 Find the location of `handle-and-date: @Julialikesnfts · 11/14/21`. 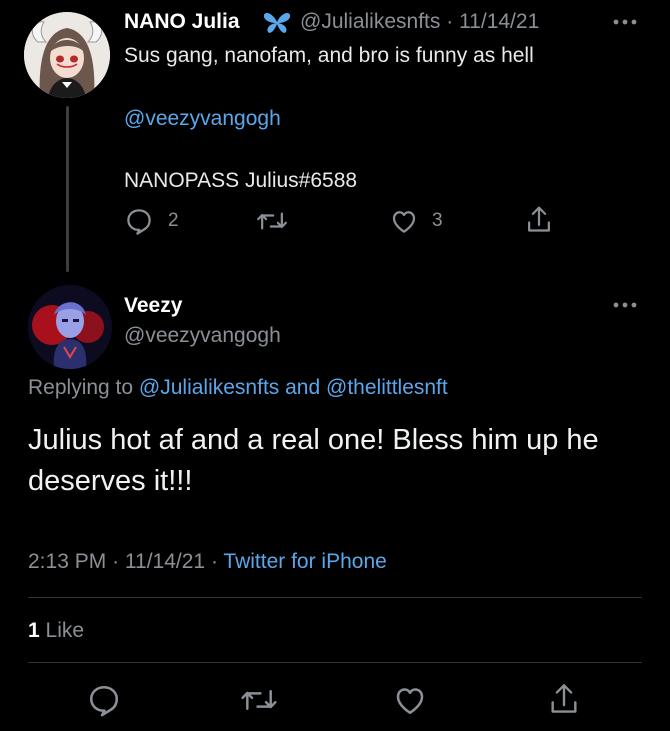

handle-and-date: @Julialikesnfts · 11/14/21 is located at coordinates (419, 22).